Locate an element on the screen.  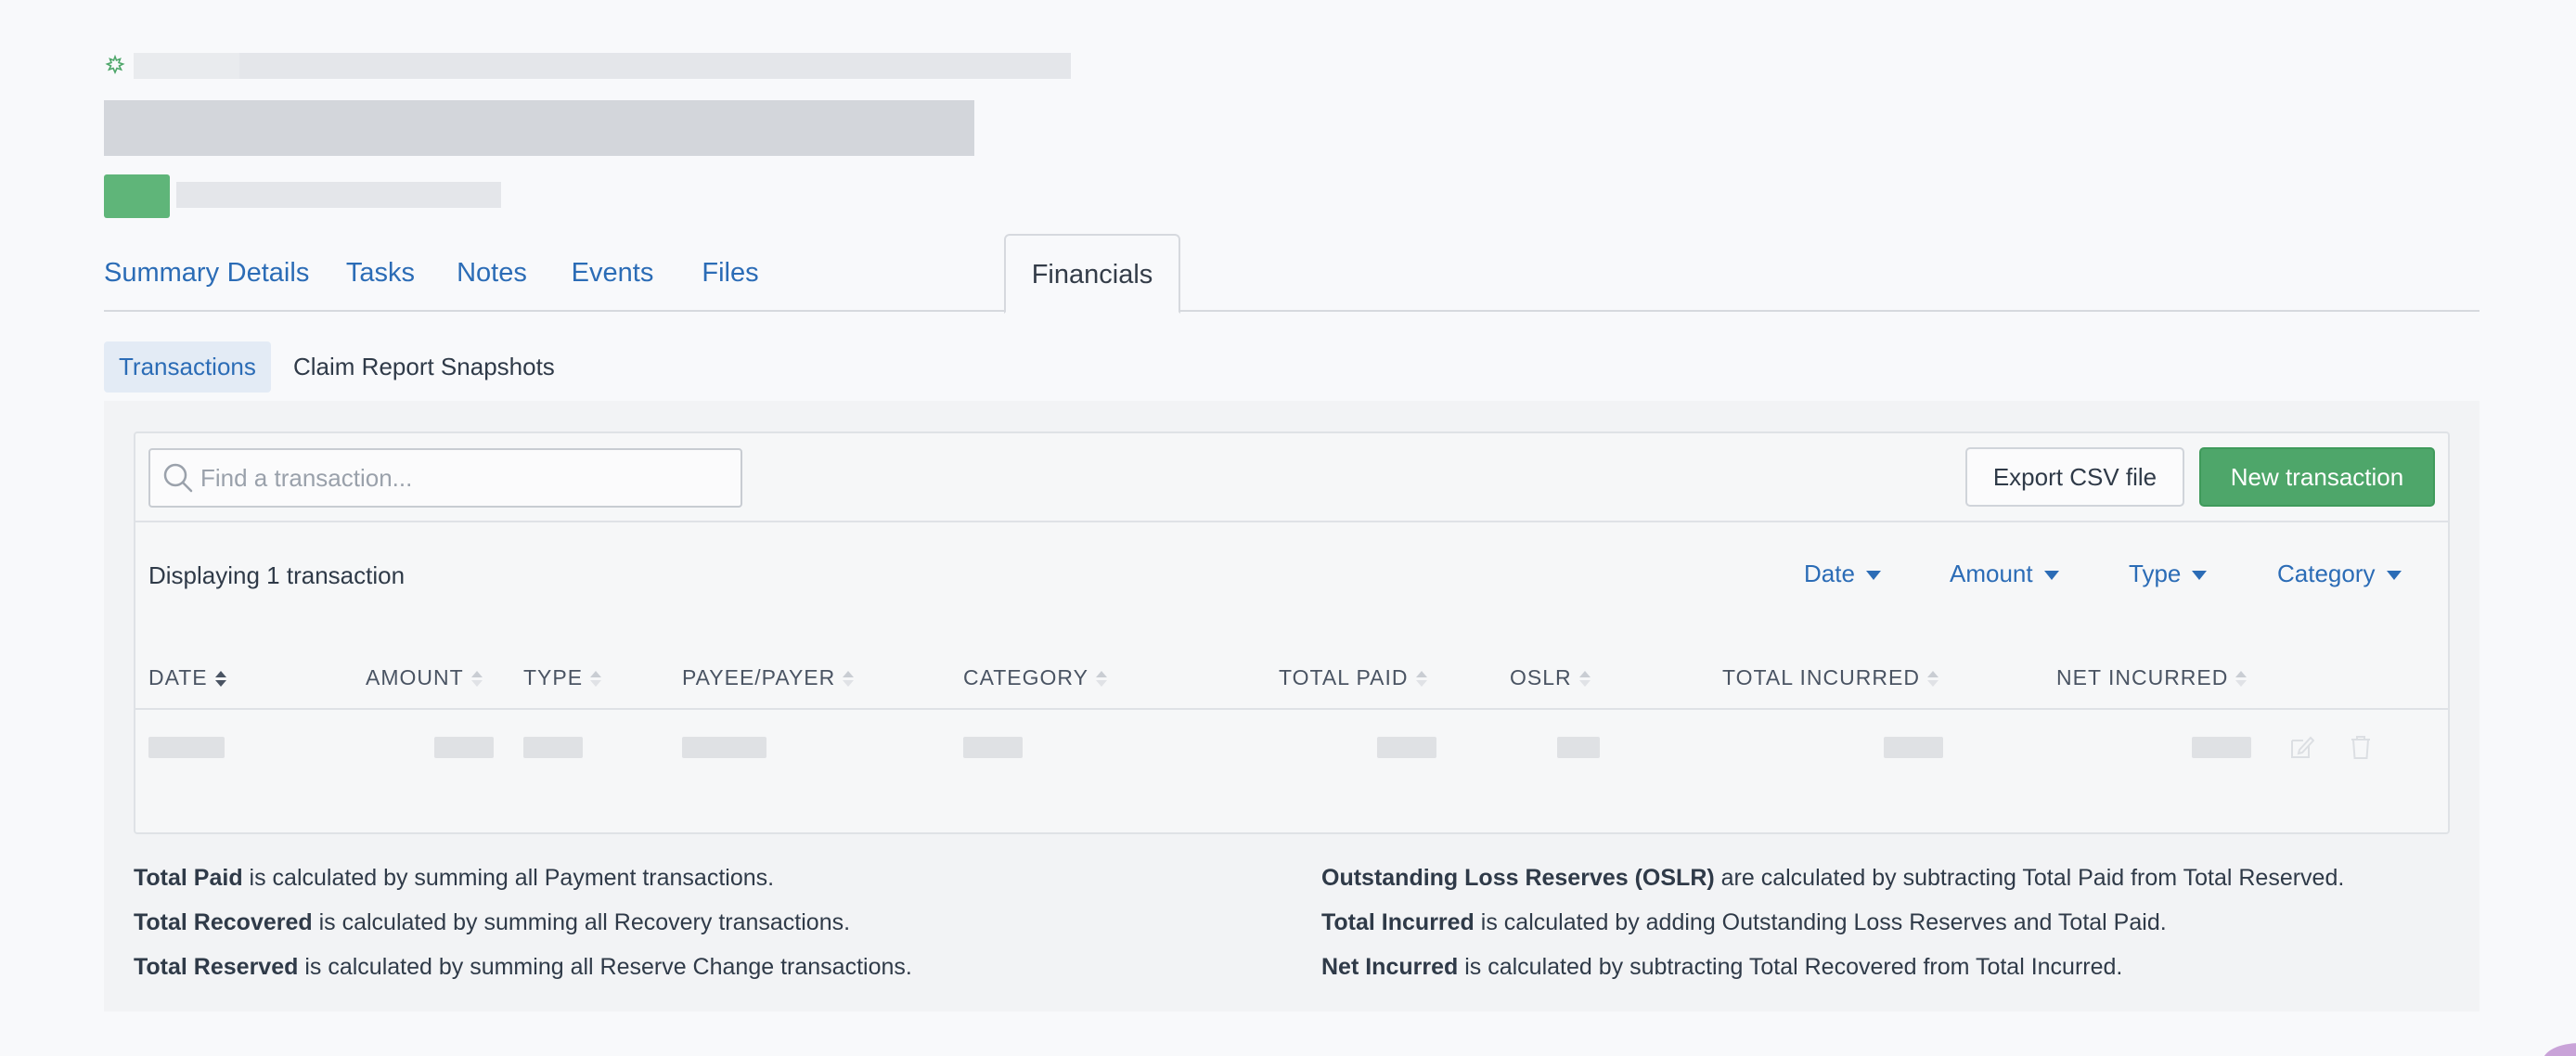
footnote-term: Net Incurred is located at coordinates (1390, 967).